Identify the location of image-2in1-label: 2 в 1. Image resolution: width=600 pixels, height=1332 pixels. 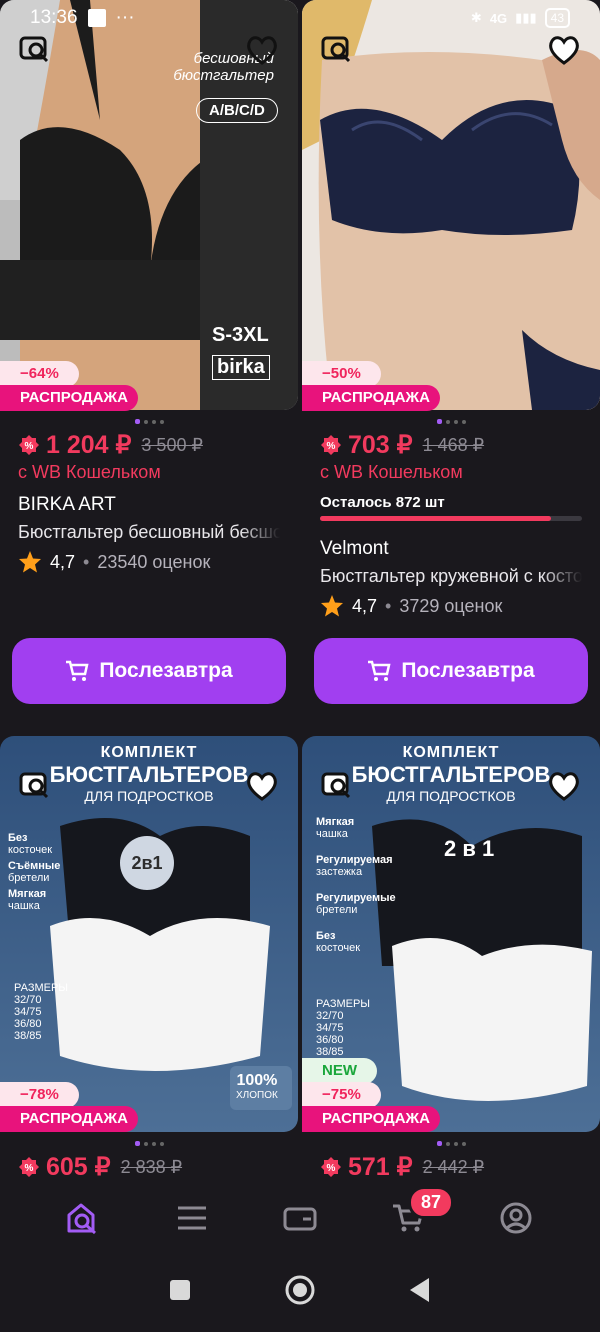
(469, 848).